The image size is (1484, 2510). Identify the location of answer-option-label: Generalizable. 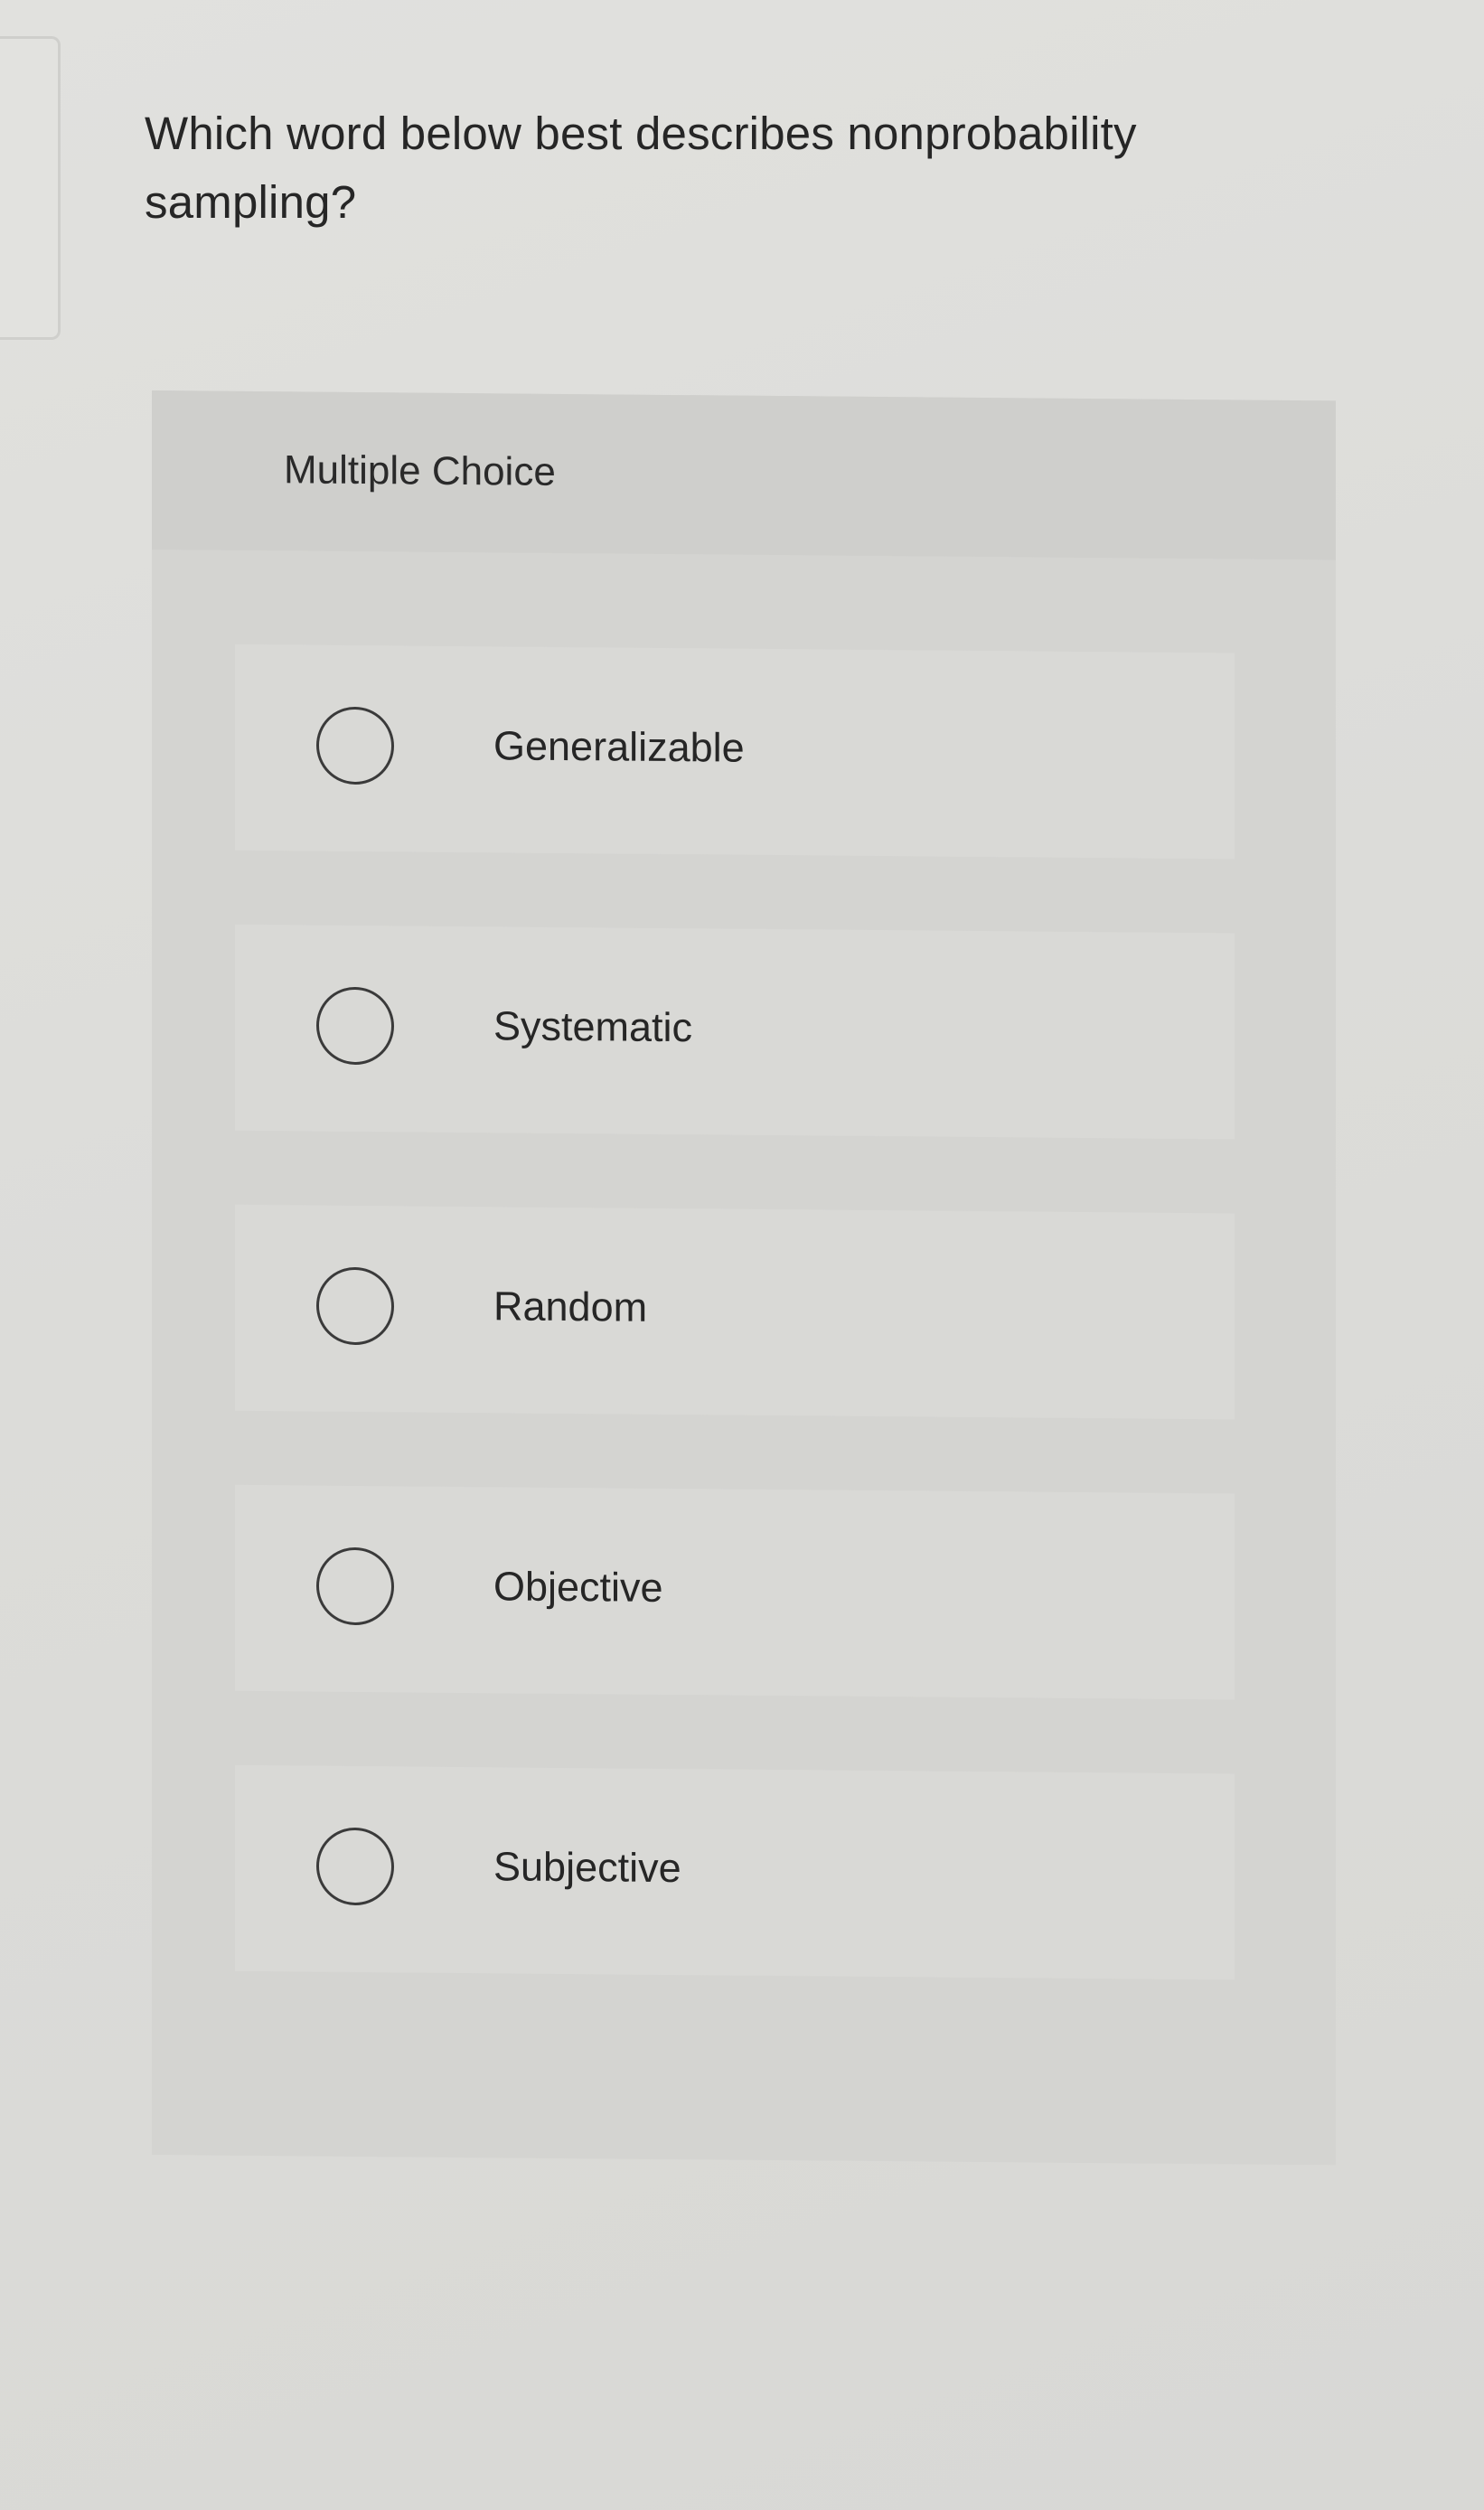
(619, 747).